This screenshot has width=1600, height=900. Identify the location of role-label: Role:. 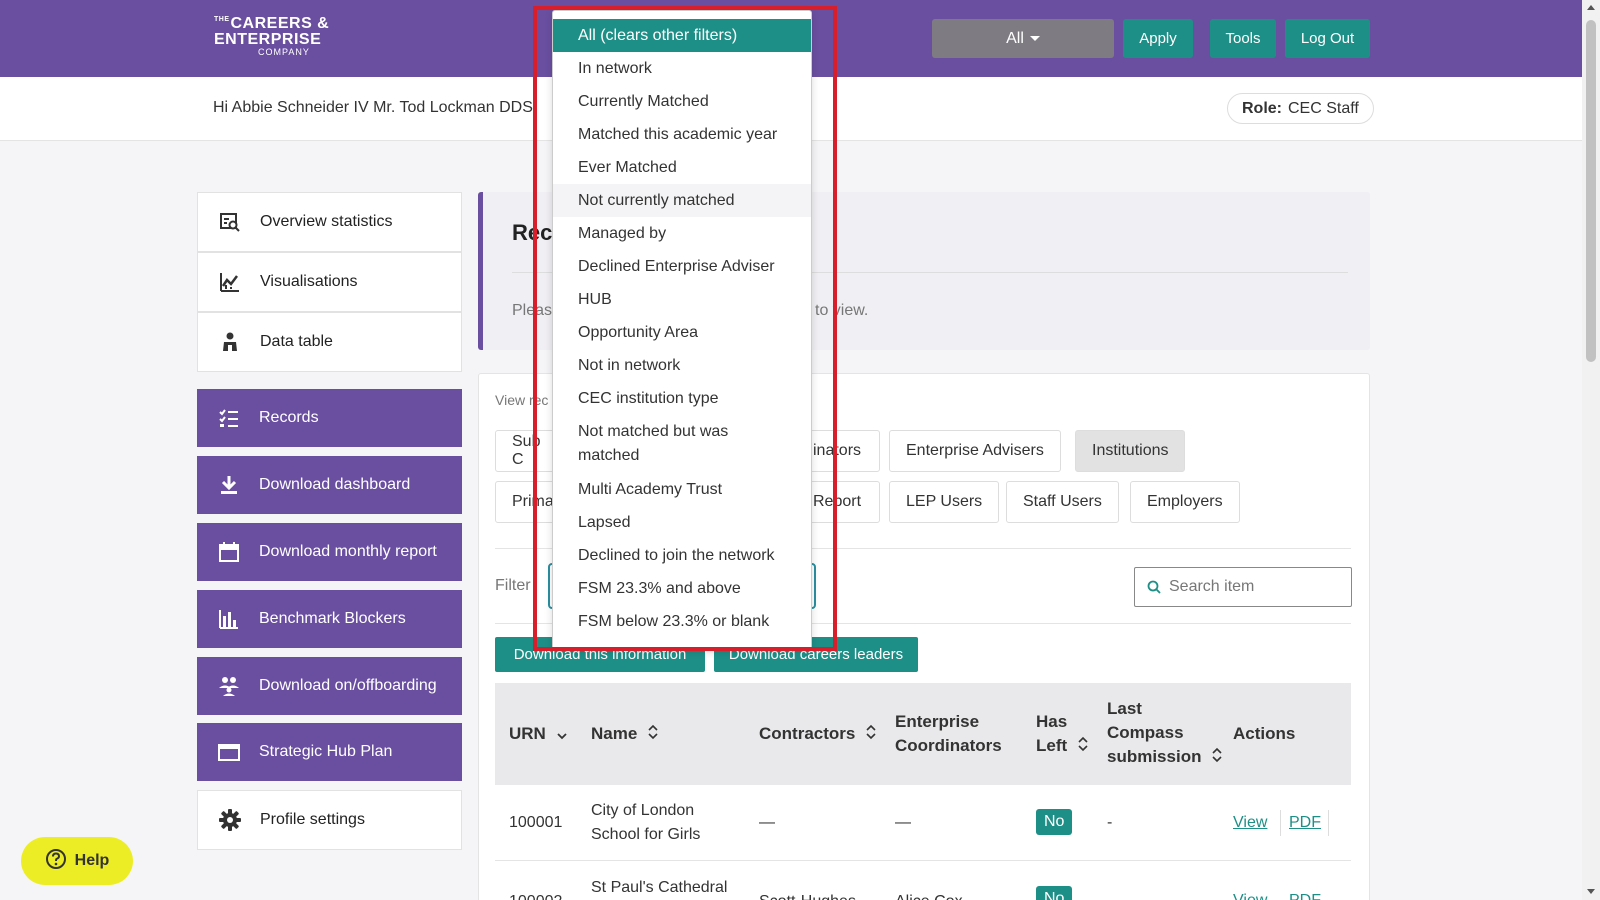
(1262, 108).